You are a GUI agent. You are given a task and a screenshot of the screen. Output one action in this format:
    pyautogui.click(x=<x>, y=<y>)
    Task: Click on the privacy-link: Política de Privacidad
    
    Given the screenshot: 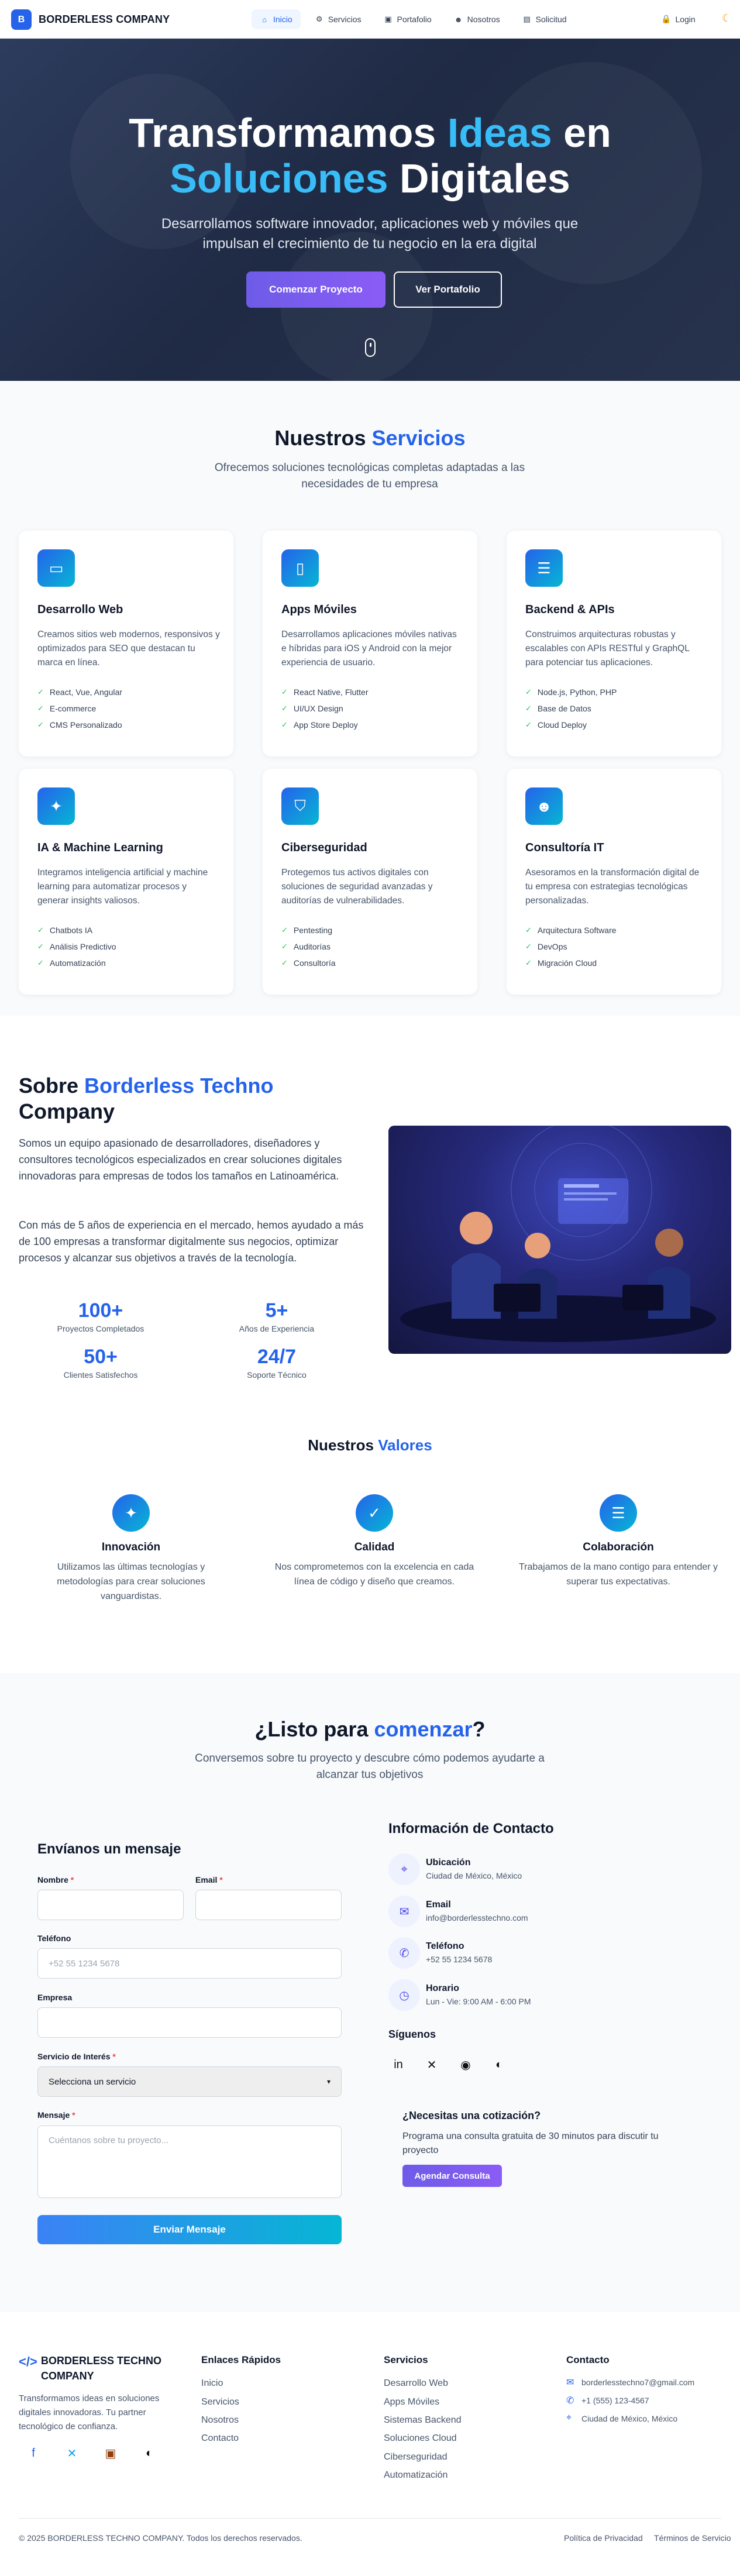 What is the action you would take?
    pyautogui.click(x=603, y=2538)
    